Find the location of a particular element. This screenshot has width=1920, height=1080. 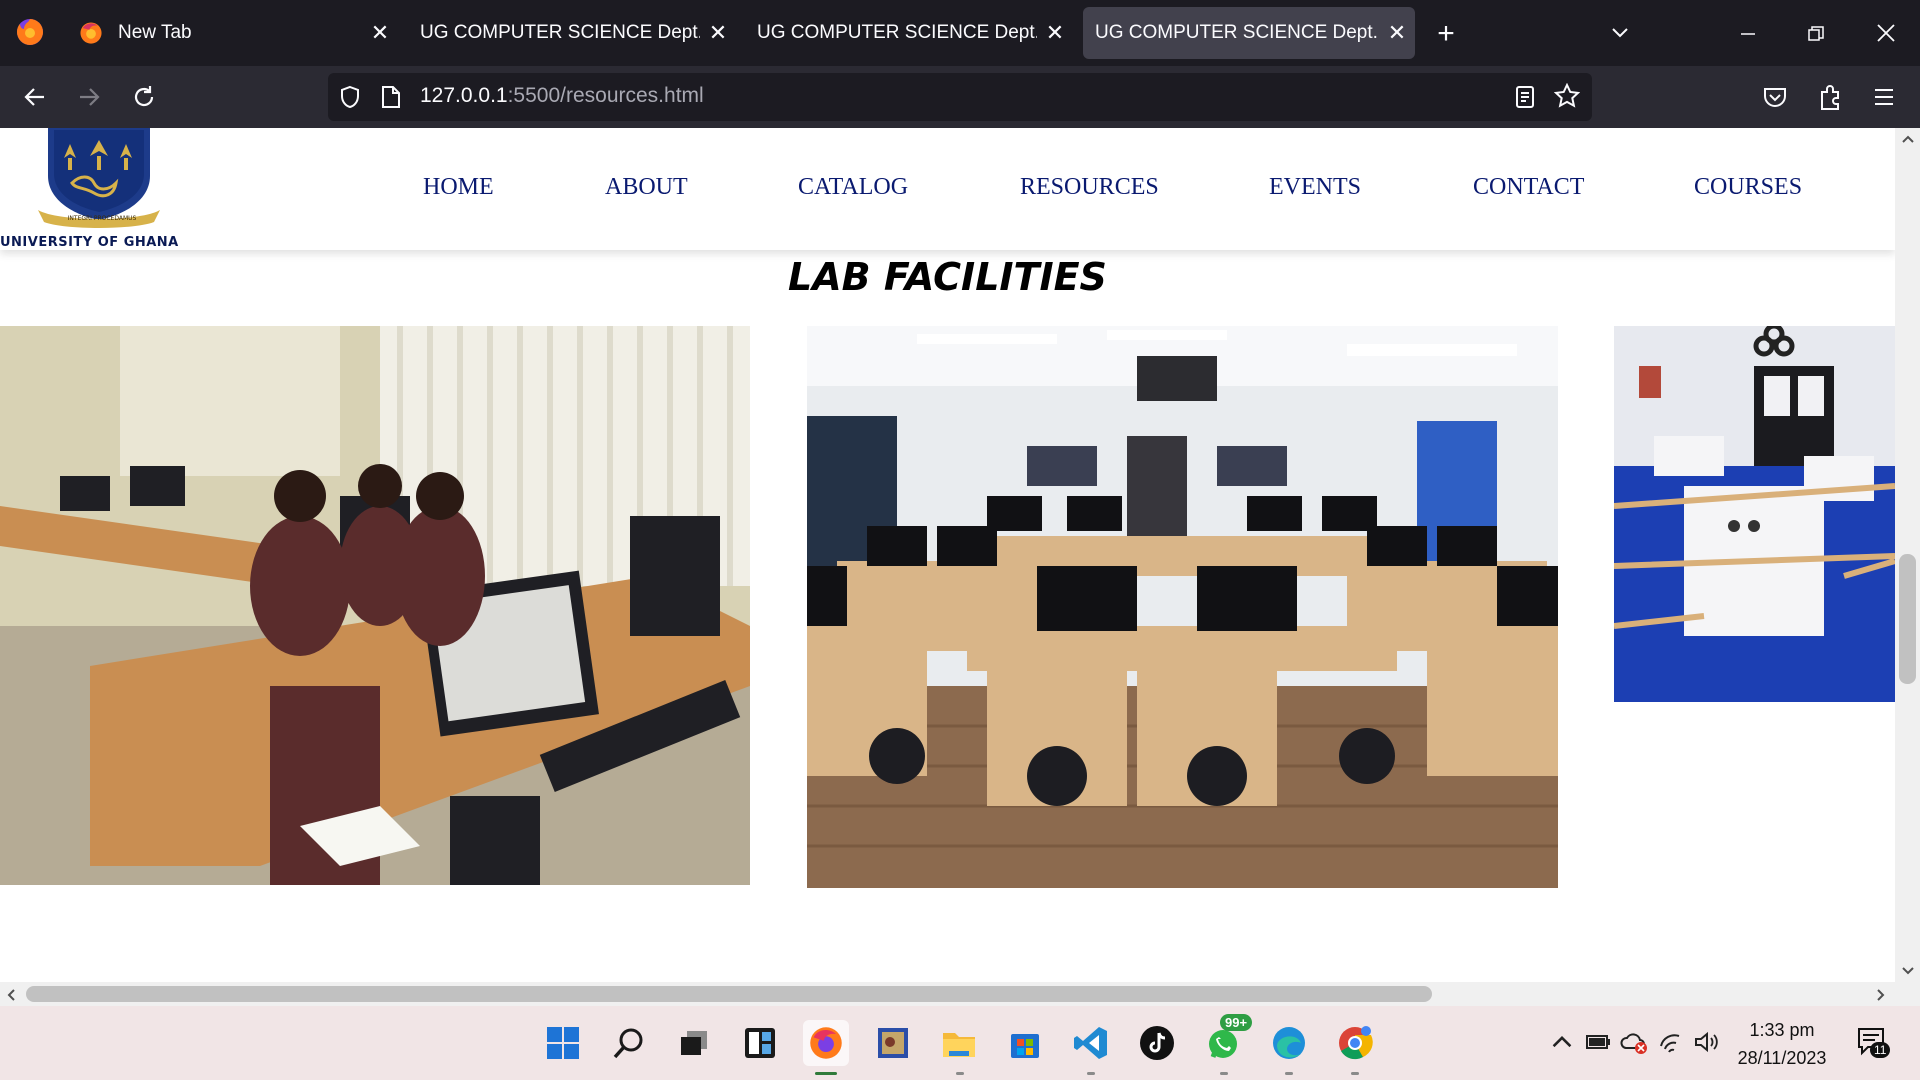

battery-icon is located at coordinates (1598, 1042).